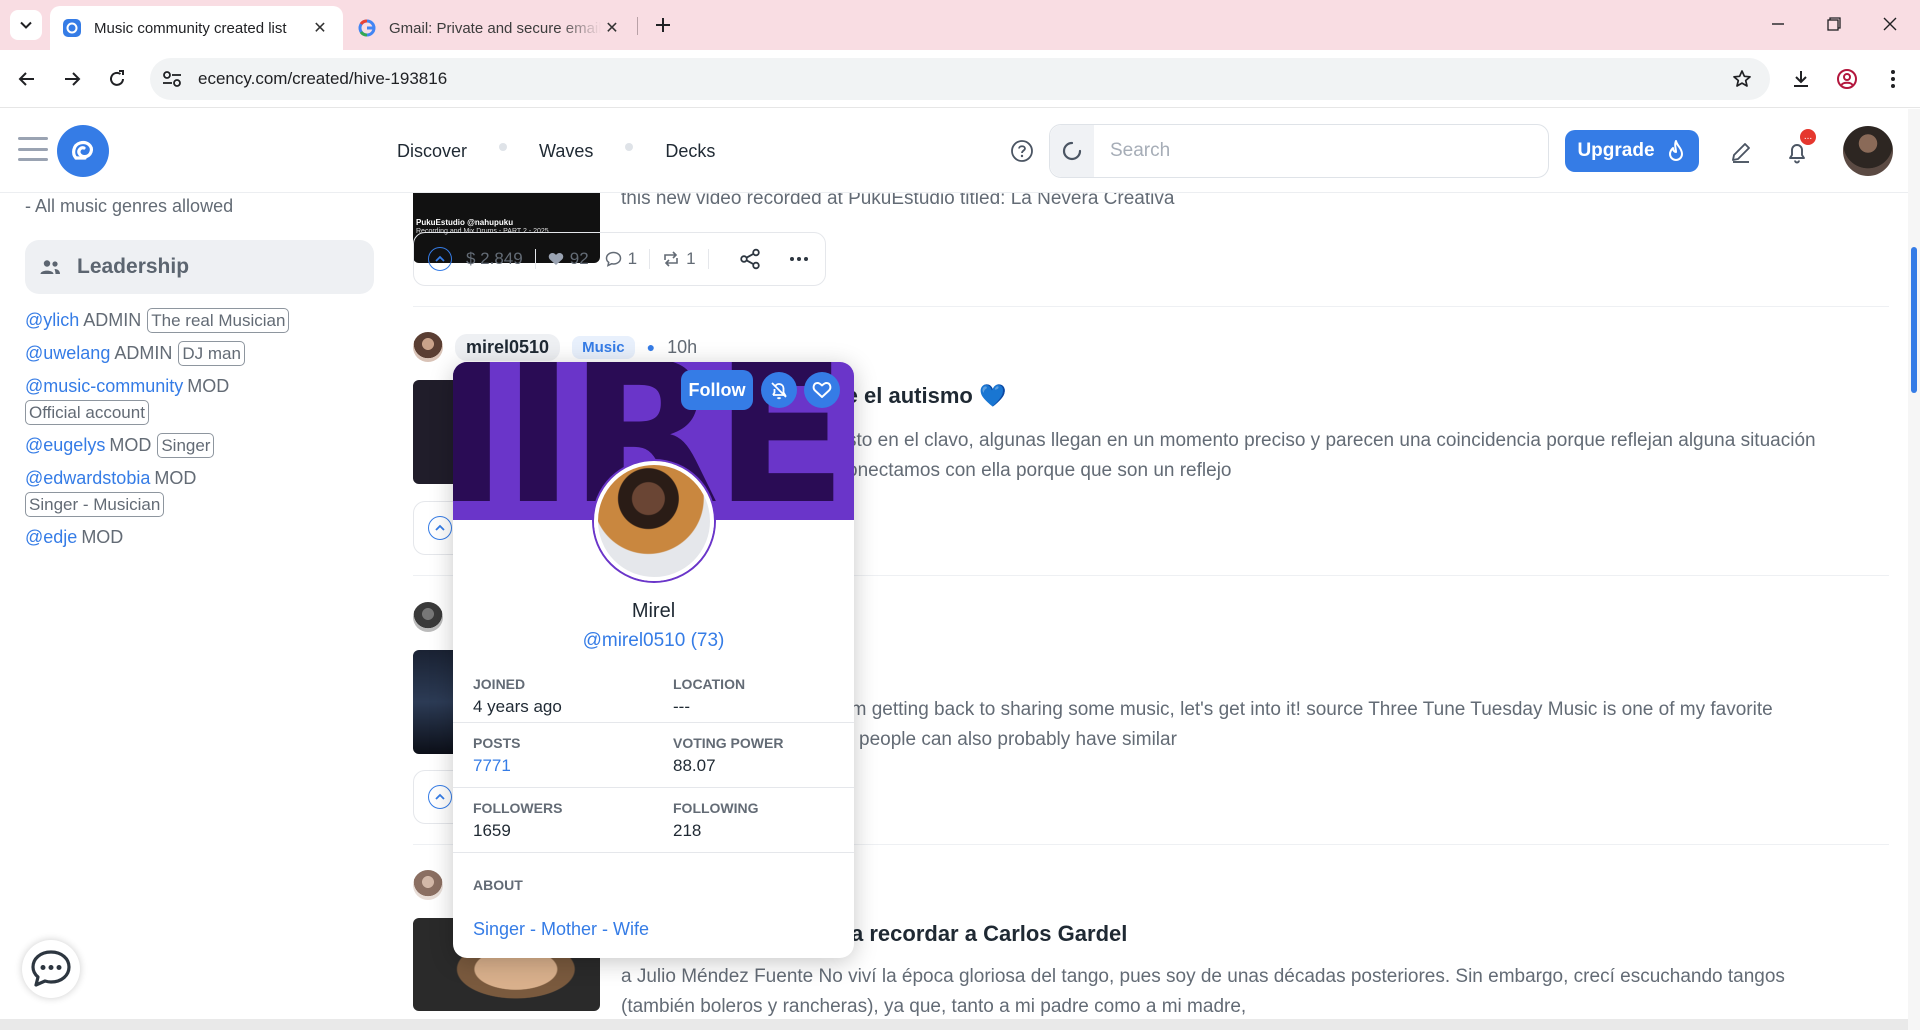 The width and height of the screenshot is (1920, 1030). Describe the element at coordinates (33, 149) in the screenshot. I see `hamburger-menu-icon` at that location.